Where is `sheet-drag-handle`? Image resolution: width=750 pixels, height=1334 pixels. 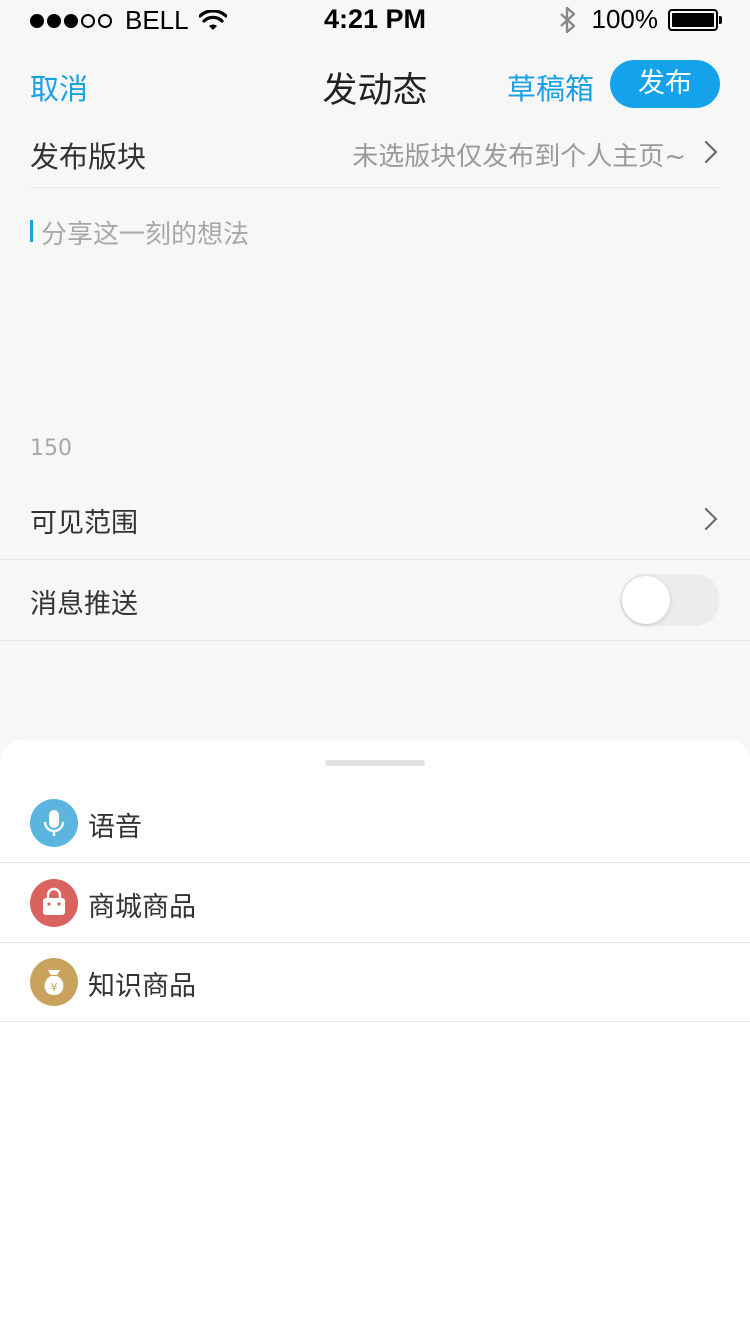 sheet-drag-handle is located at coordinates (375, 763).